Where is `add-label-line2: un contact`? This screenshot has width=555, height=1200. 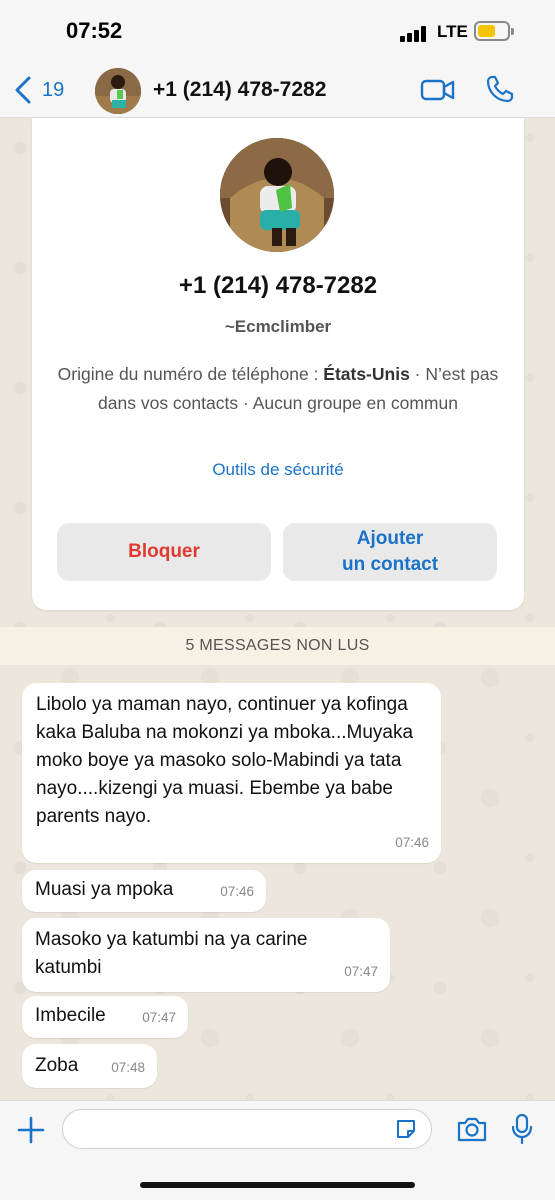
add-label-line2: un contact is located at coordinates (390, 564).